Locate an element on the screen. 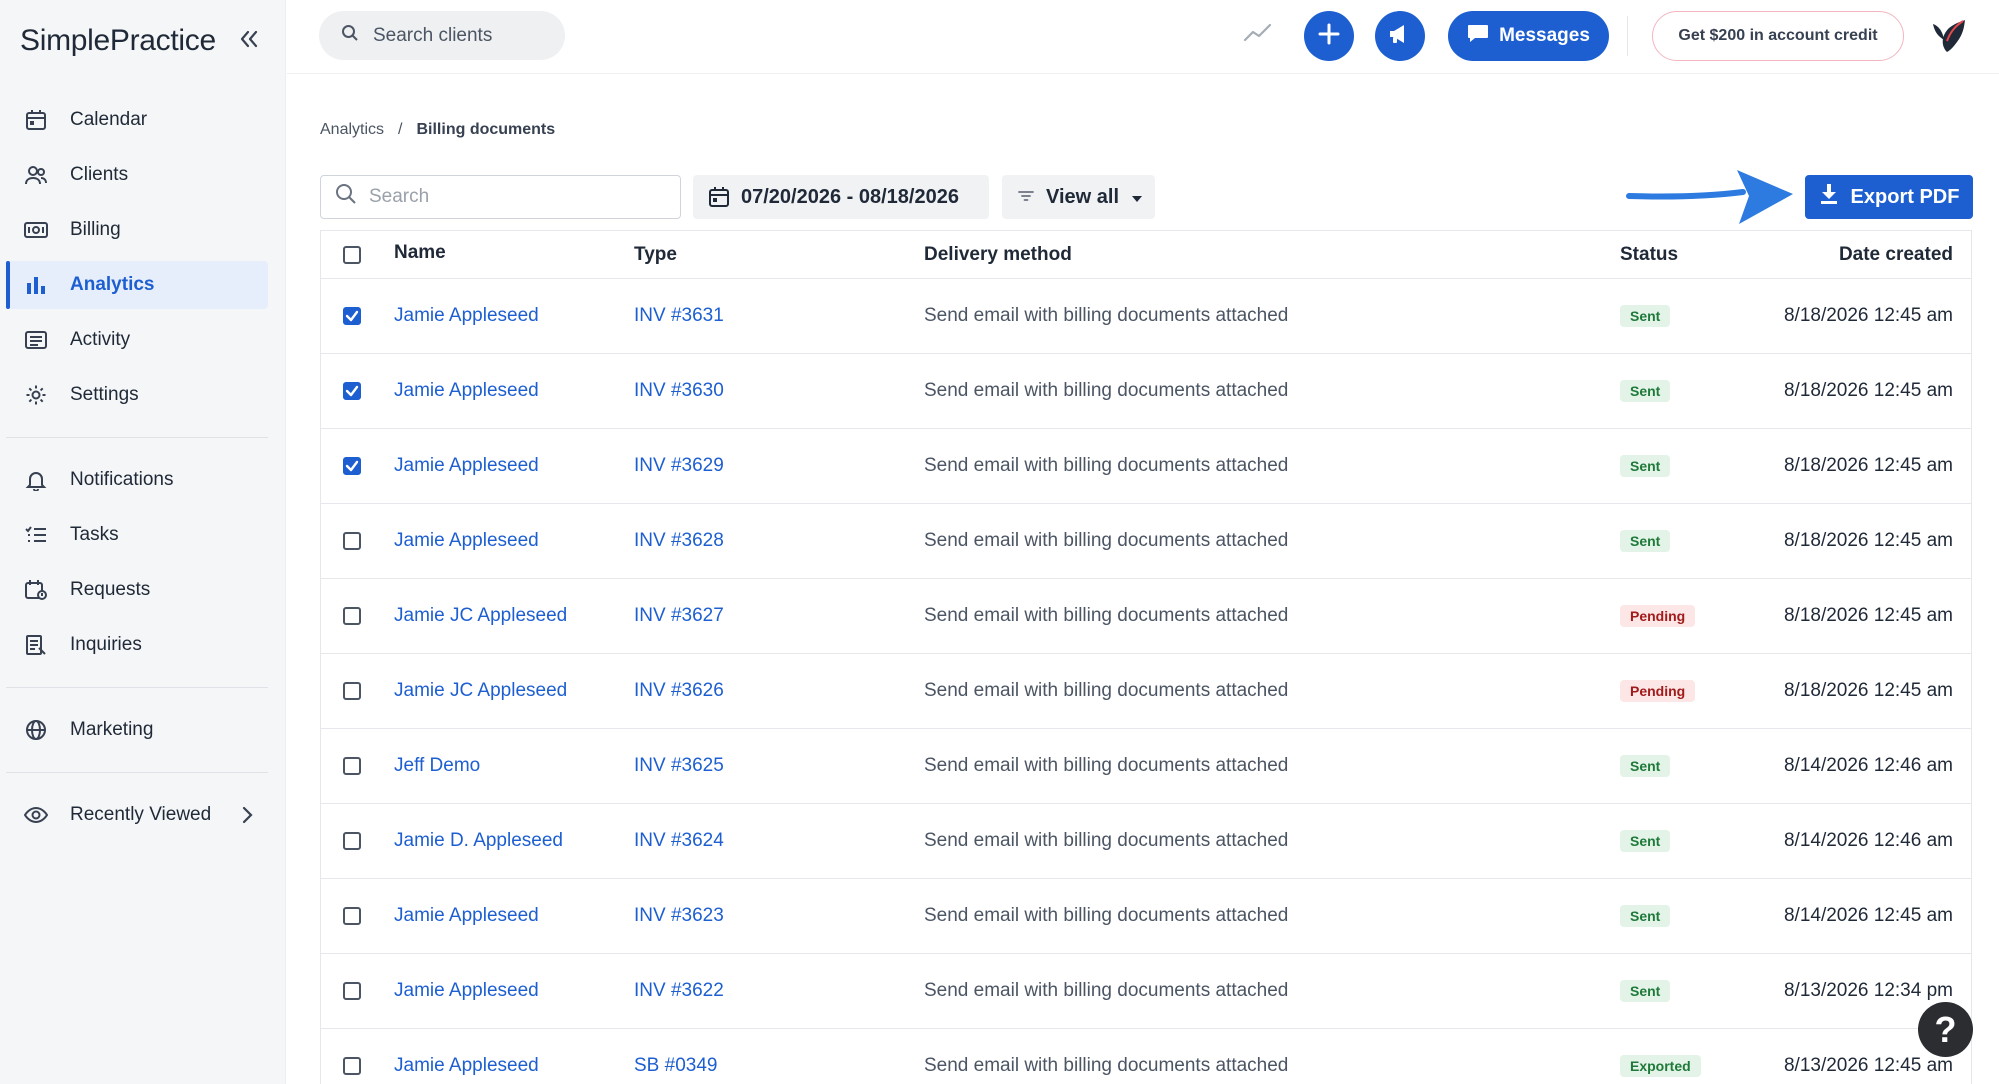  messages-label: Messages is located at coordinates (1544, 35).